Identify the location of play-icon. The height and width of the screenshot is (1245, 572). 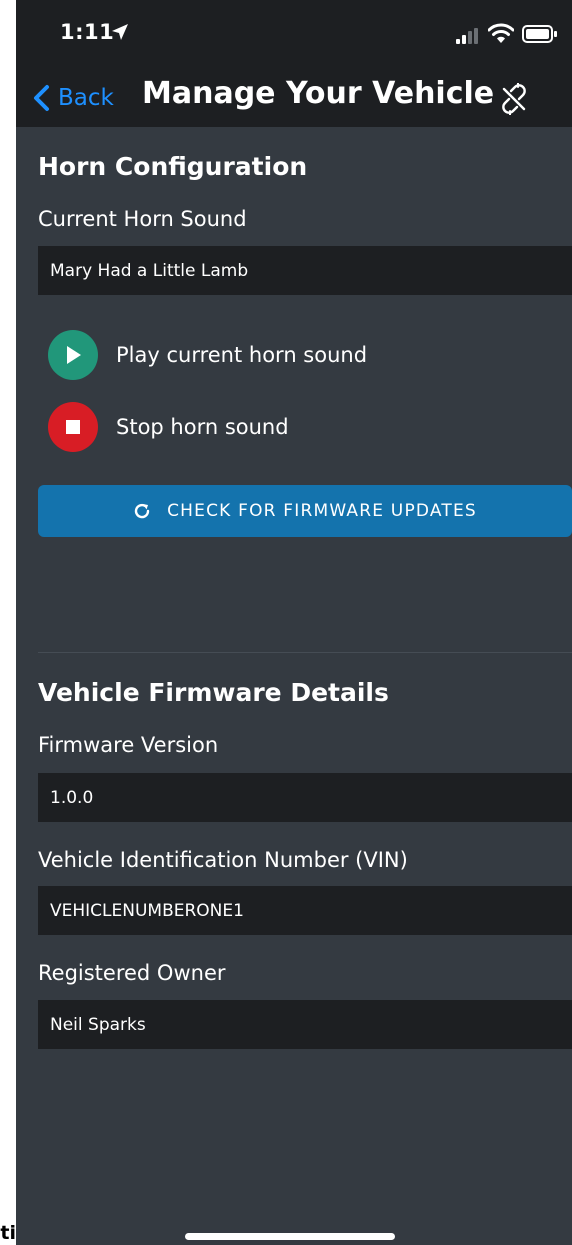
(73, 355).